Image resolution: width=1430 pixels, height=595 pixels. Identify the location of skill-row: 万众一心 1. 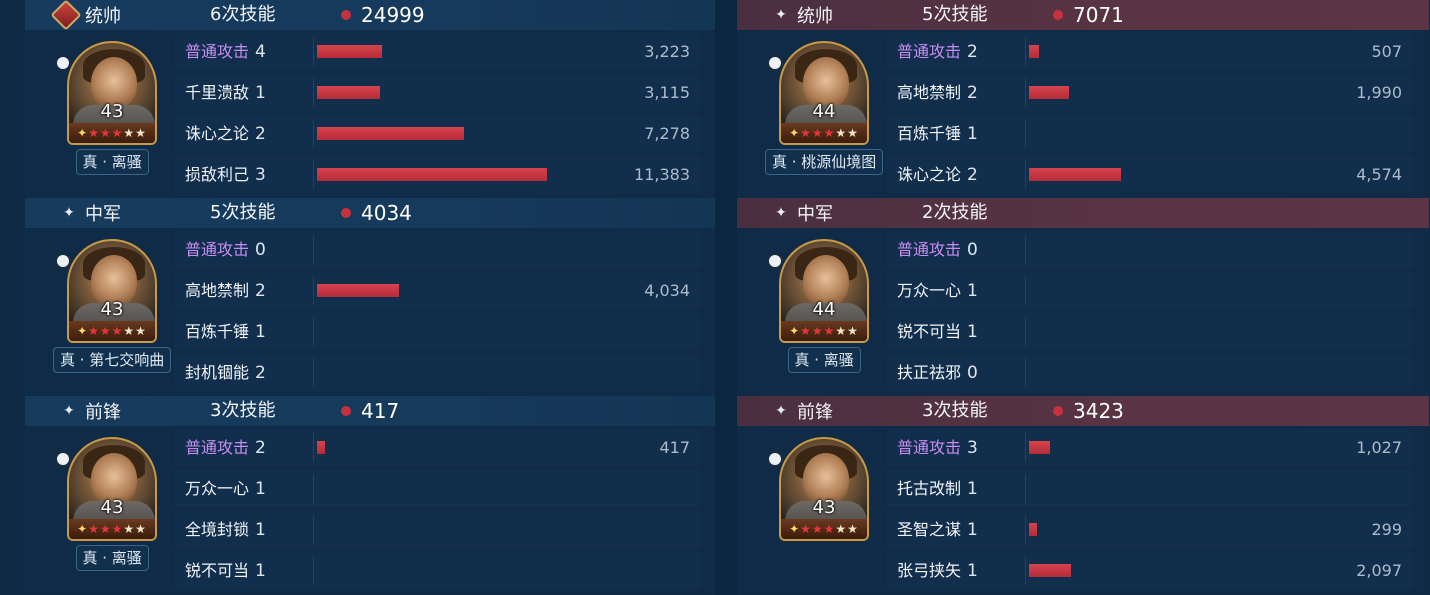
(437, 488).